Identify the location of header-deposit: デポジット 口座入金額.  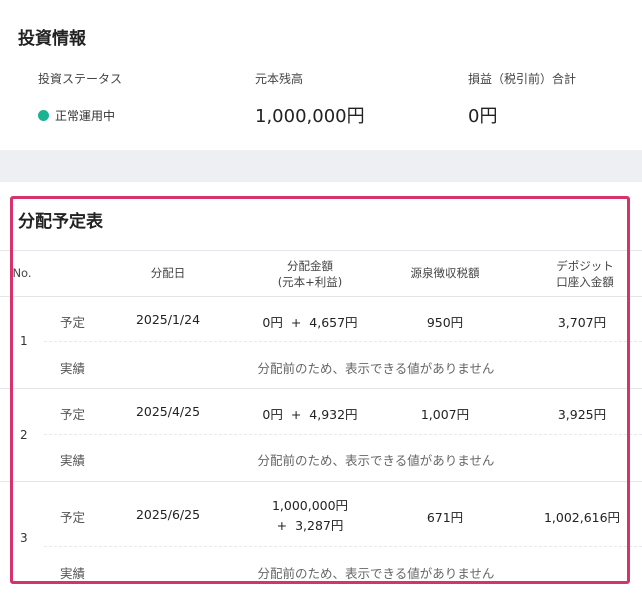
(585, 274).